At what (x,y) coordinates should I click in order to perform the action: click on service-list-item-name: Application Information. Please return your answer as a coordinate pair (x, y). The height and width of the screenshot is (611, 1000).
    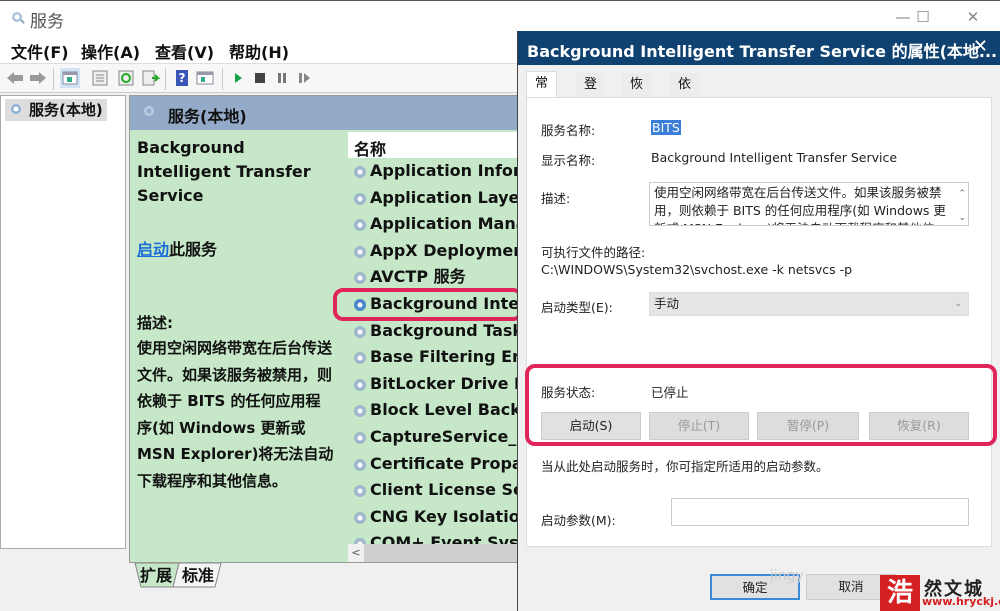
    Looking at the image, I should click on (450, 170).